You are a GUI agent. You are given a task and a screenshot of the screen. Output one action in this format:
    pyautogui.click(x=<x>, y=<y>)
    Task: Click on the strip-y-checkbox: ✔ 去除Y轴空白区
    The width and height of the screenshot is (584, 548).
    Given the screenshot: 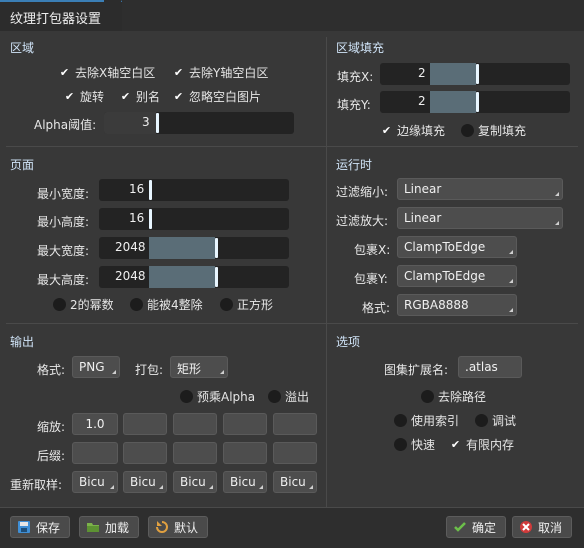 What is the action you would take?
    pyautogui.click(x=220, y=72)
    